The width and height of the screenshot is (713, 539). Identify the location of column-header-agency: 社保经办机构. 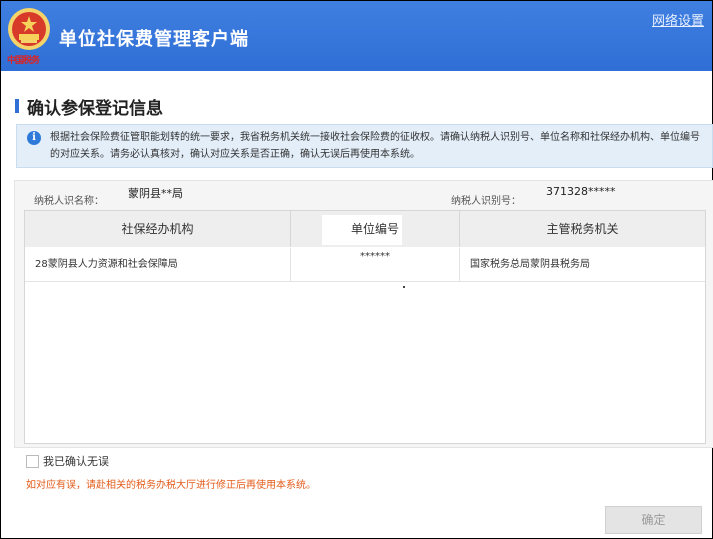
(158, 229).